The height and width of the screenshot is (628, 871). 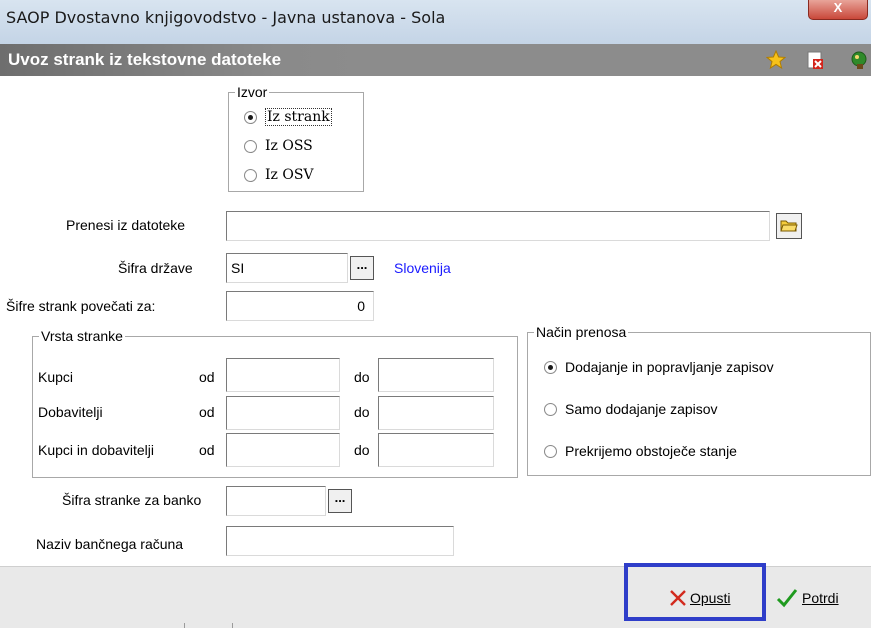 I want to click on kupci-in-dobavitelji-label: Kupci in dobavitelji, so click(x=96, y=450).